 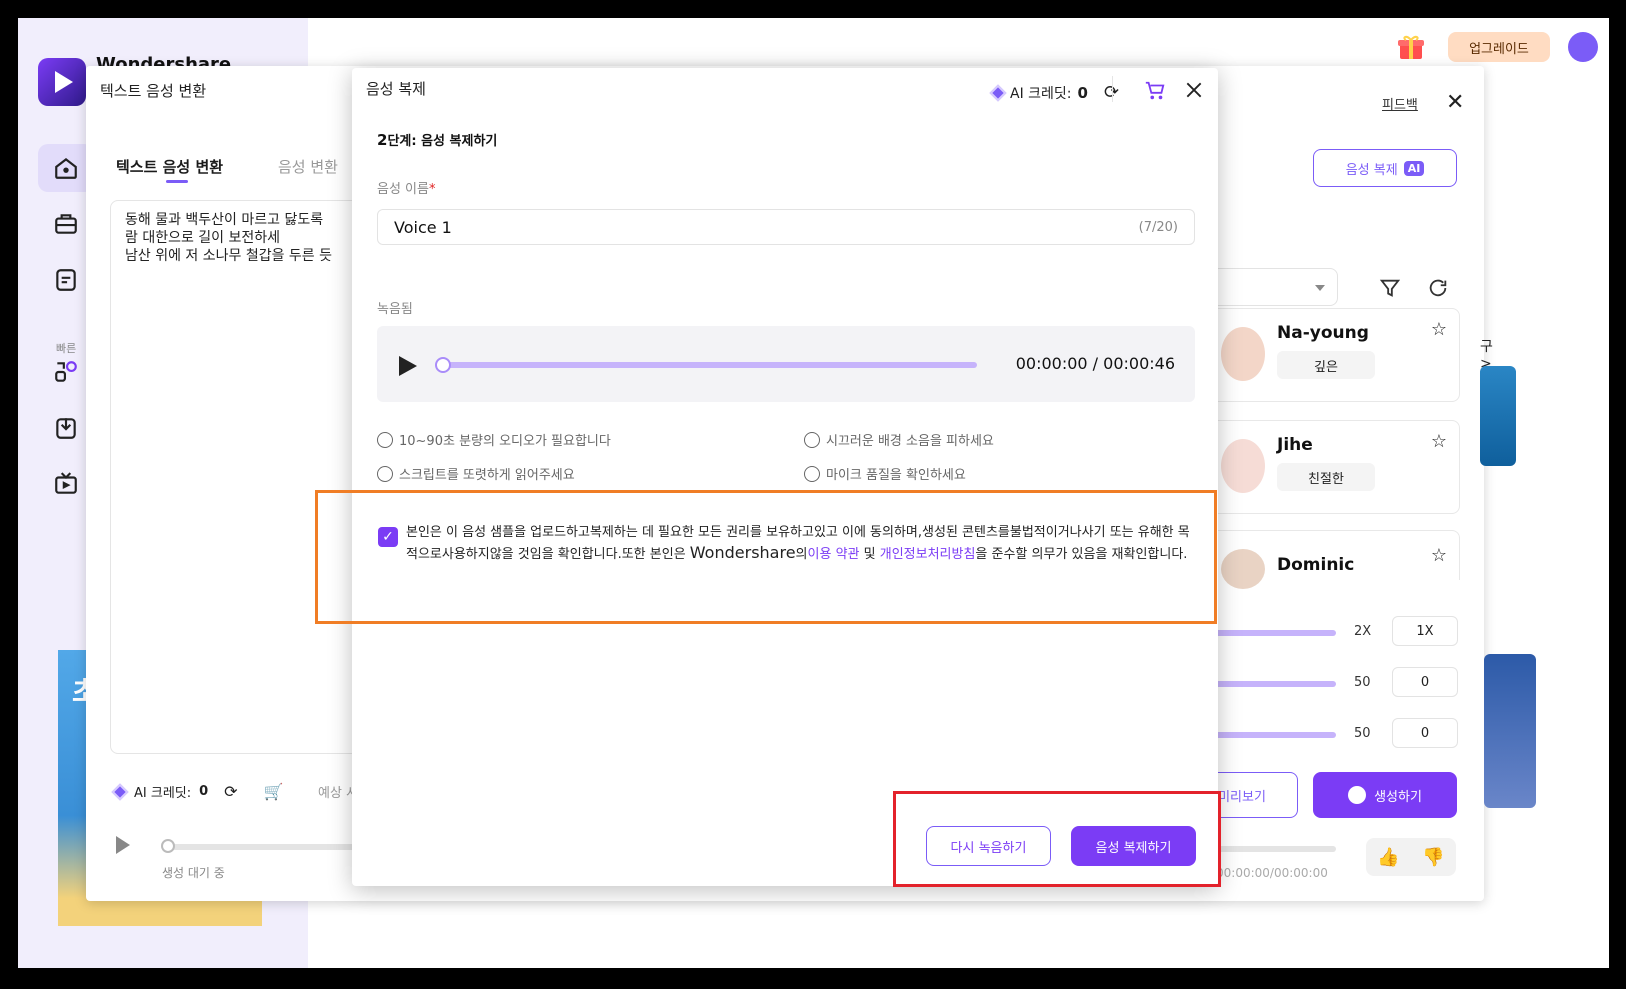 What do you see at coordinates (1400, 103) in the screenshot?
I see `feedback-link: 피드백` at bounding box center [1400, 103].